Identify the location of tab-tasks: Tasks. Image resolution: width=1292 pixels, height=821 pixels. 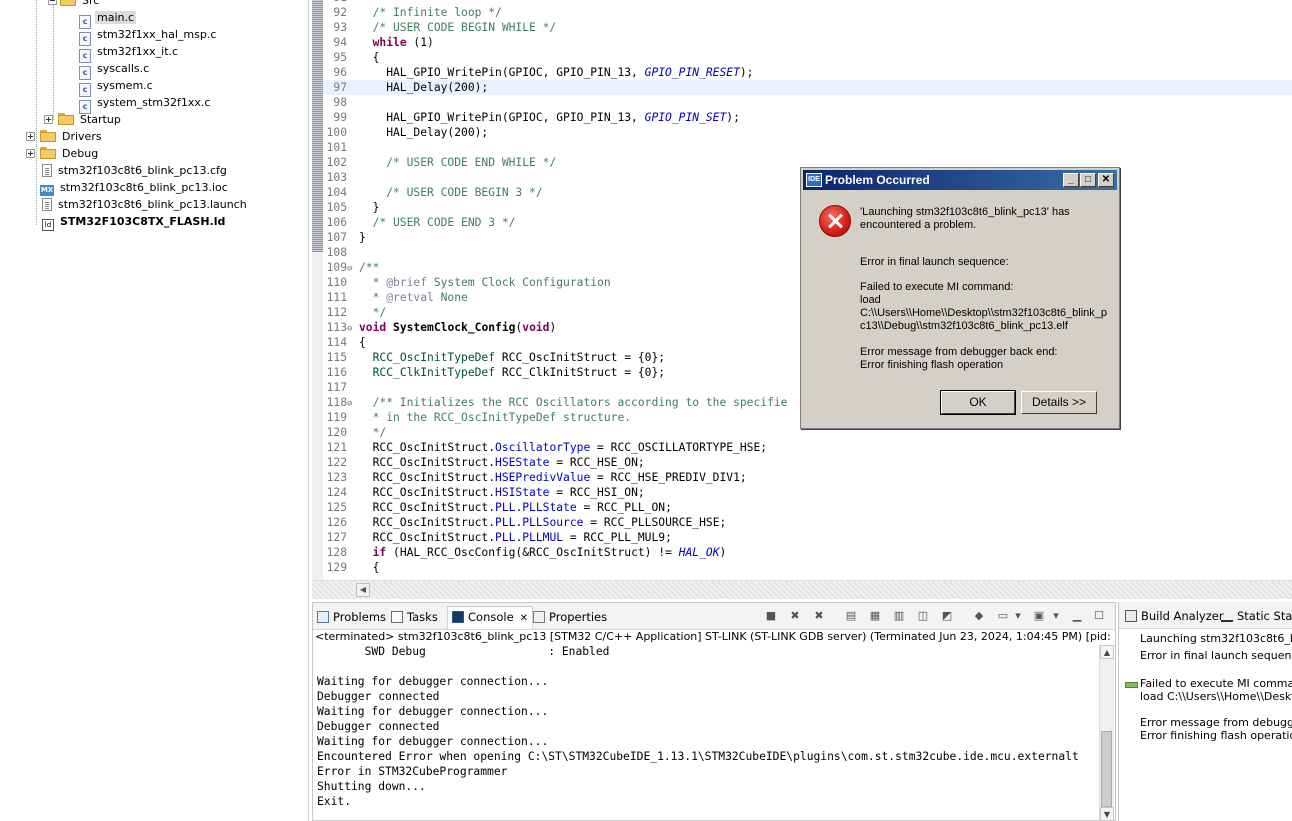
(414, 617).